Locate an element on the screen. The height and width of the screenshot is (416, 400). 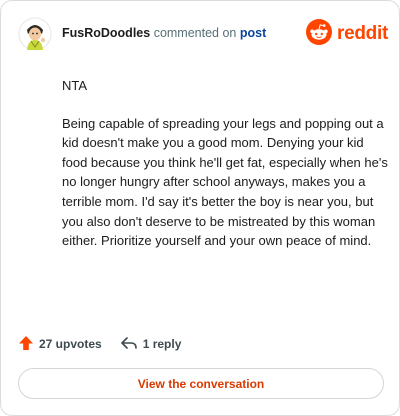
view-conversation-button: View the conversation is located at coordinates (201, 383).